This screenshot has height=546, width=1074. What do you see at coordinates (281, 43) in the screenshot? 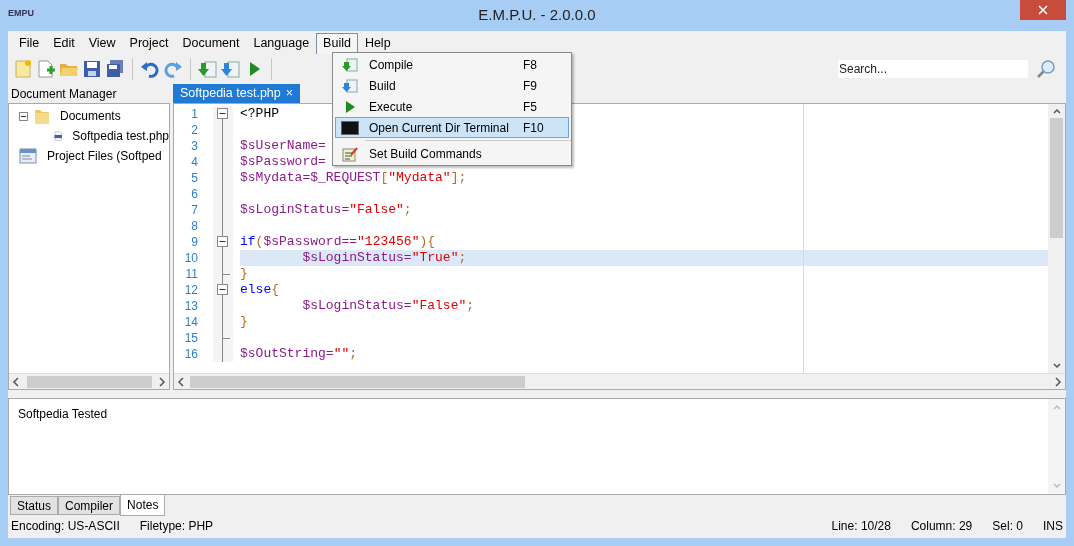
I see `menu-item: Language` at bounding box center [281, 43].